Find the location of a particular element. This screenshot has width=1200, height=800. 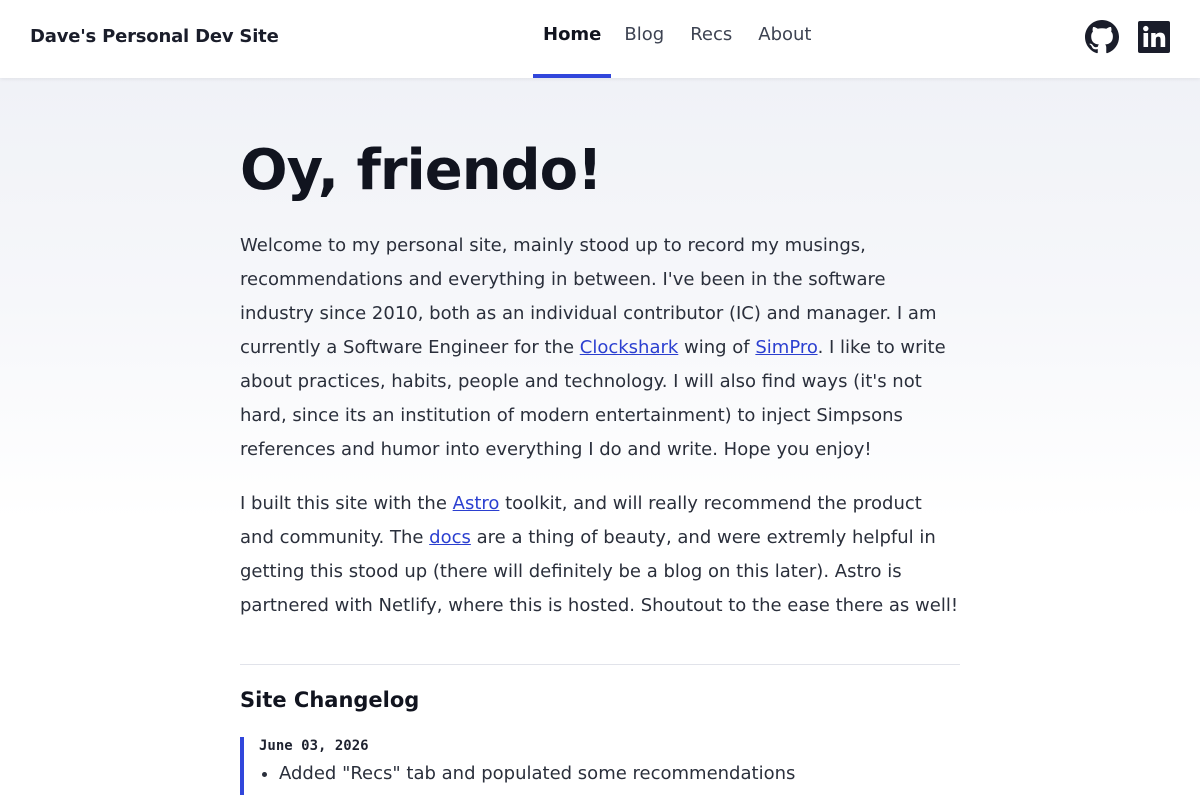

docs-link: docs is located at coordinates (450, 537).